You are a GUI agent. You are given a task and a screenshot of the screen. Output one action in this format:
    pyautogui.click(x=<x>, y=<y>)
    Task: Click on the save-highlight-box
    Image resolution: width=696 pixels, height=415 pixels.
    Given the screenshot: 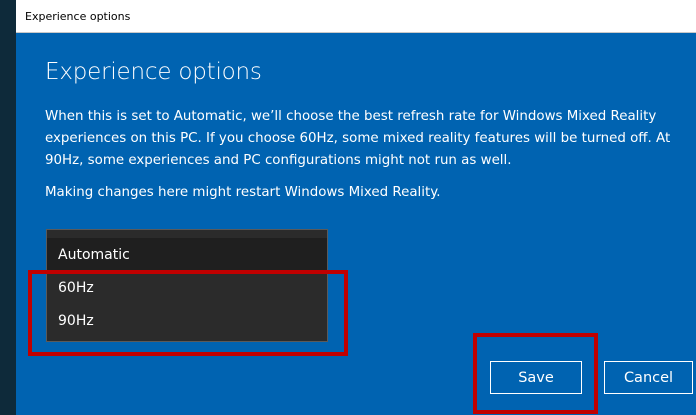 What is the action you would take?
    pyautogui.click(x=535, y=373)
    